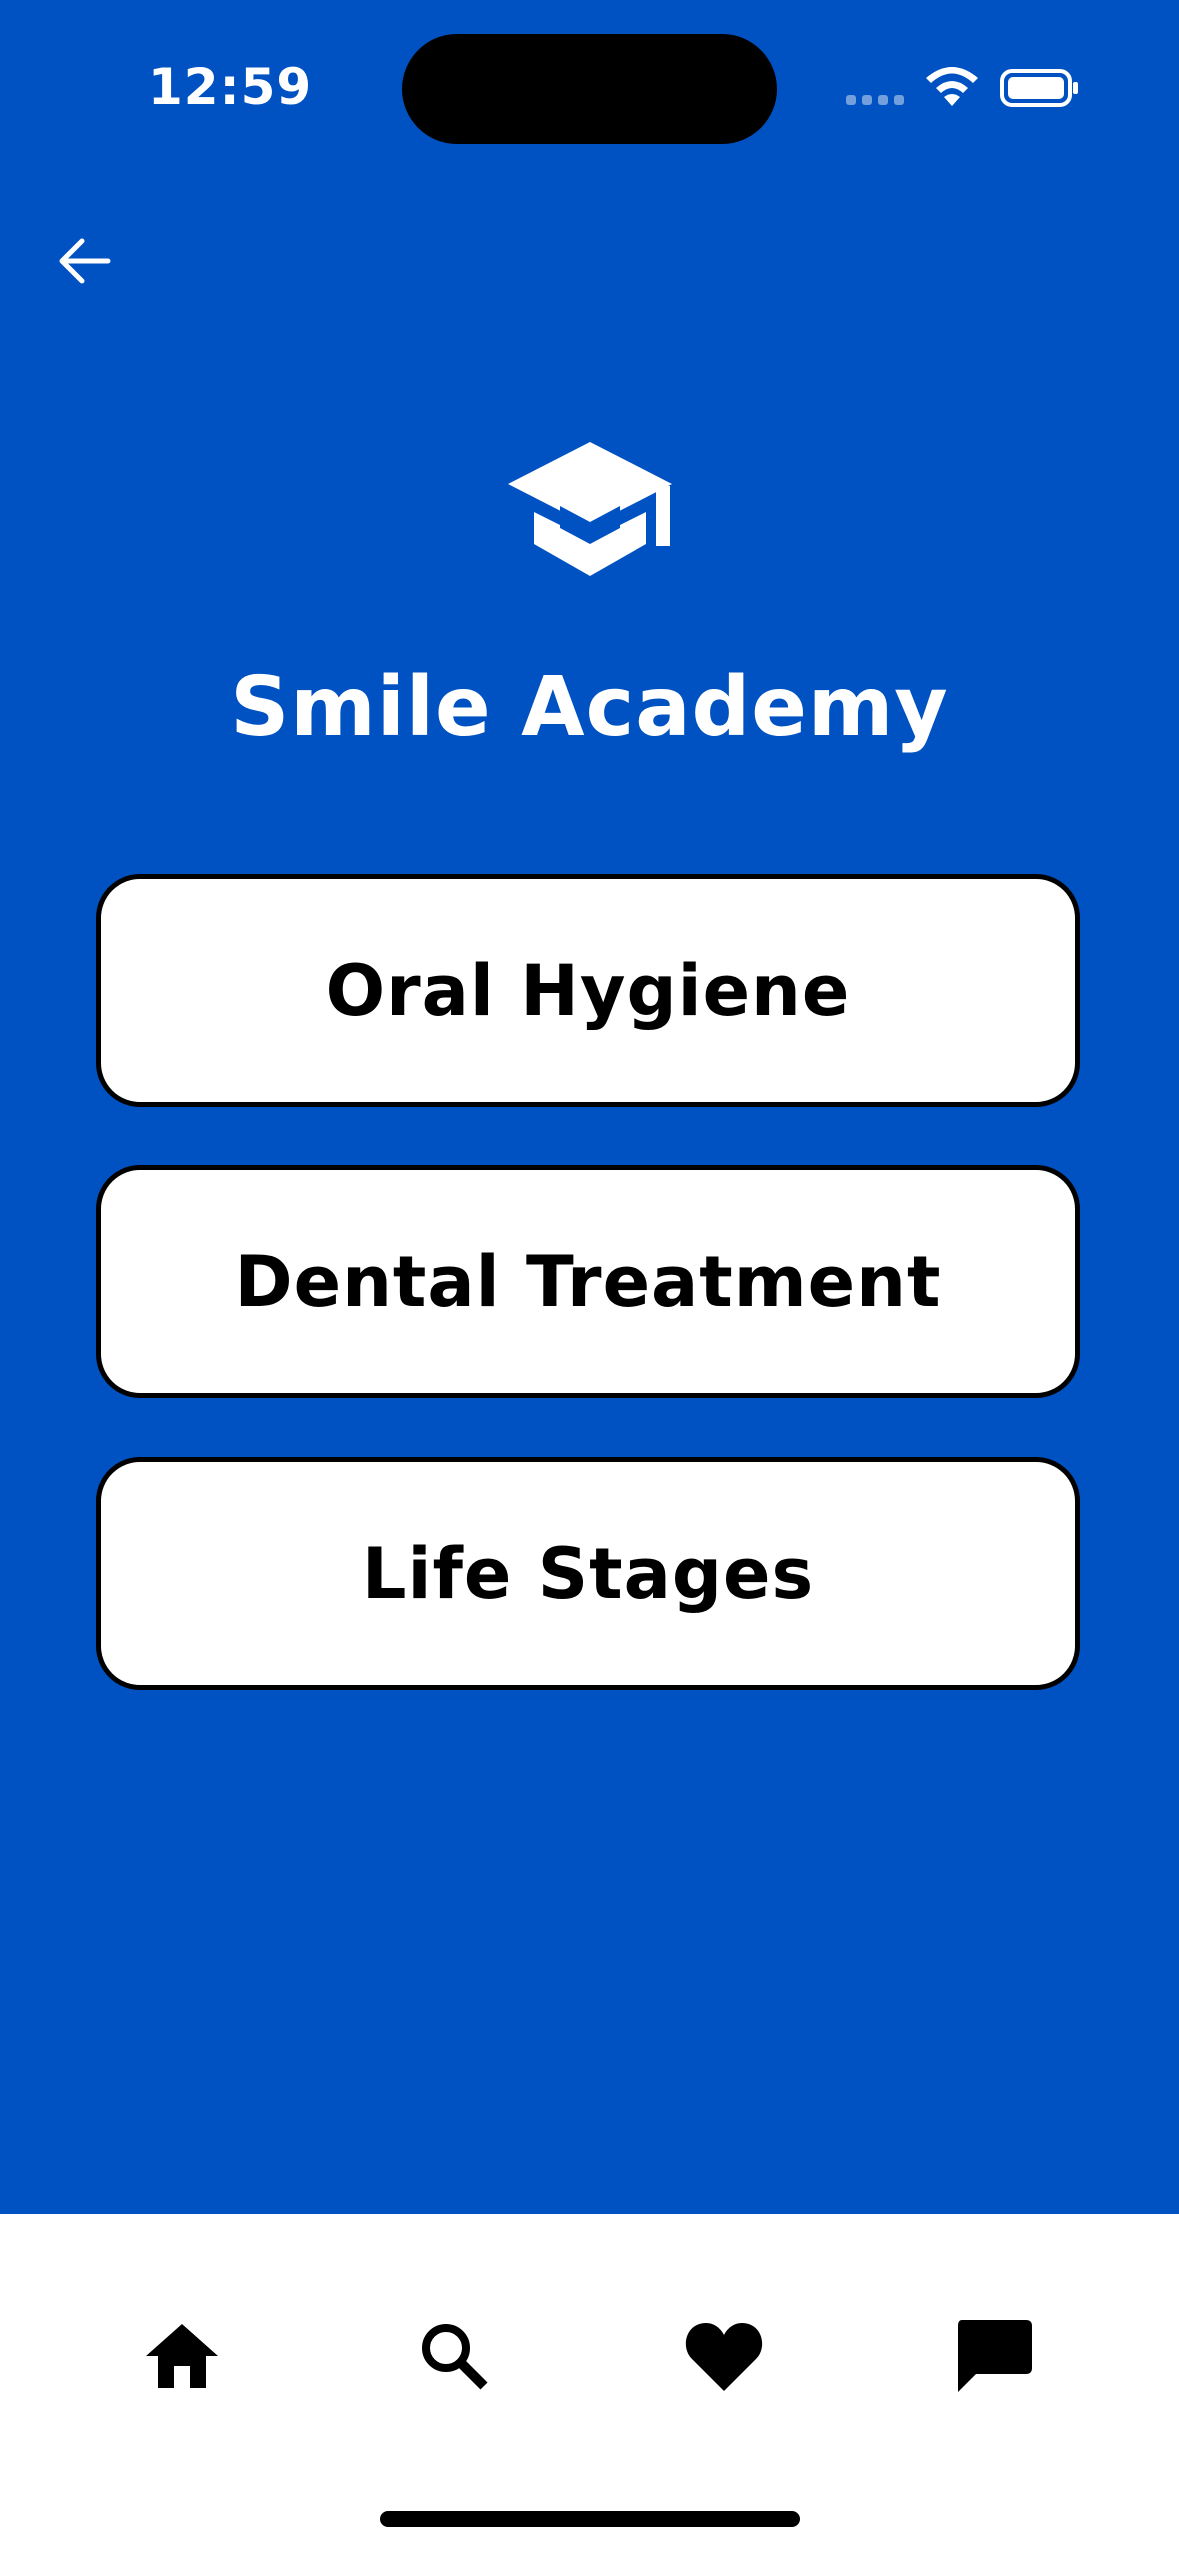  I want to click on dental-treatment-button: Dental Treatment, so click(588, 1281).